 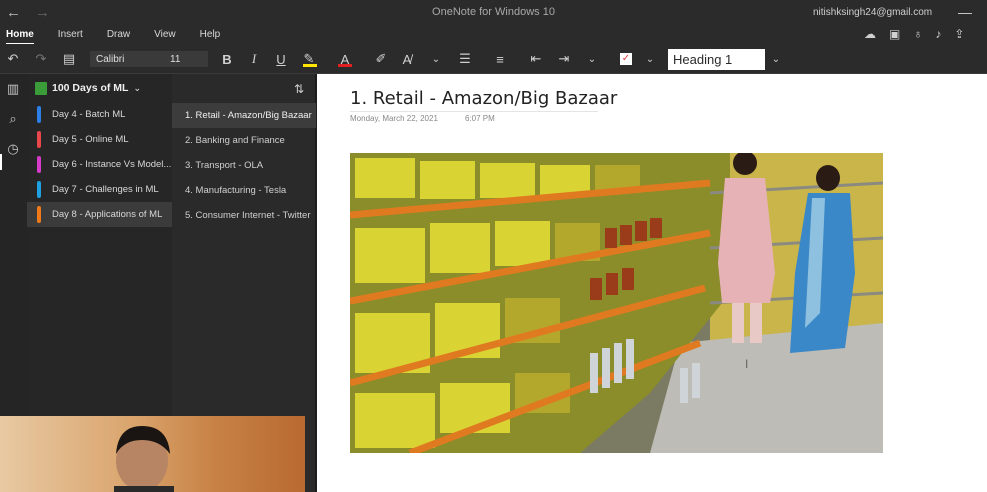 I want to click on style-picker: Heading 1, so click(x=716, y=59).